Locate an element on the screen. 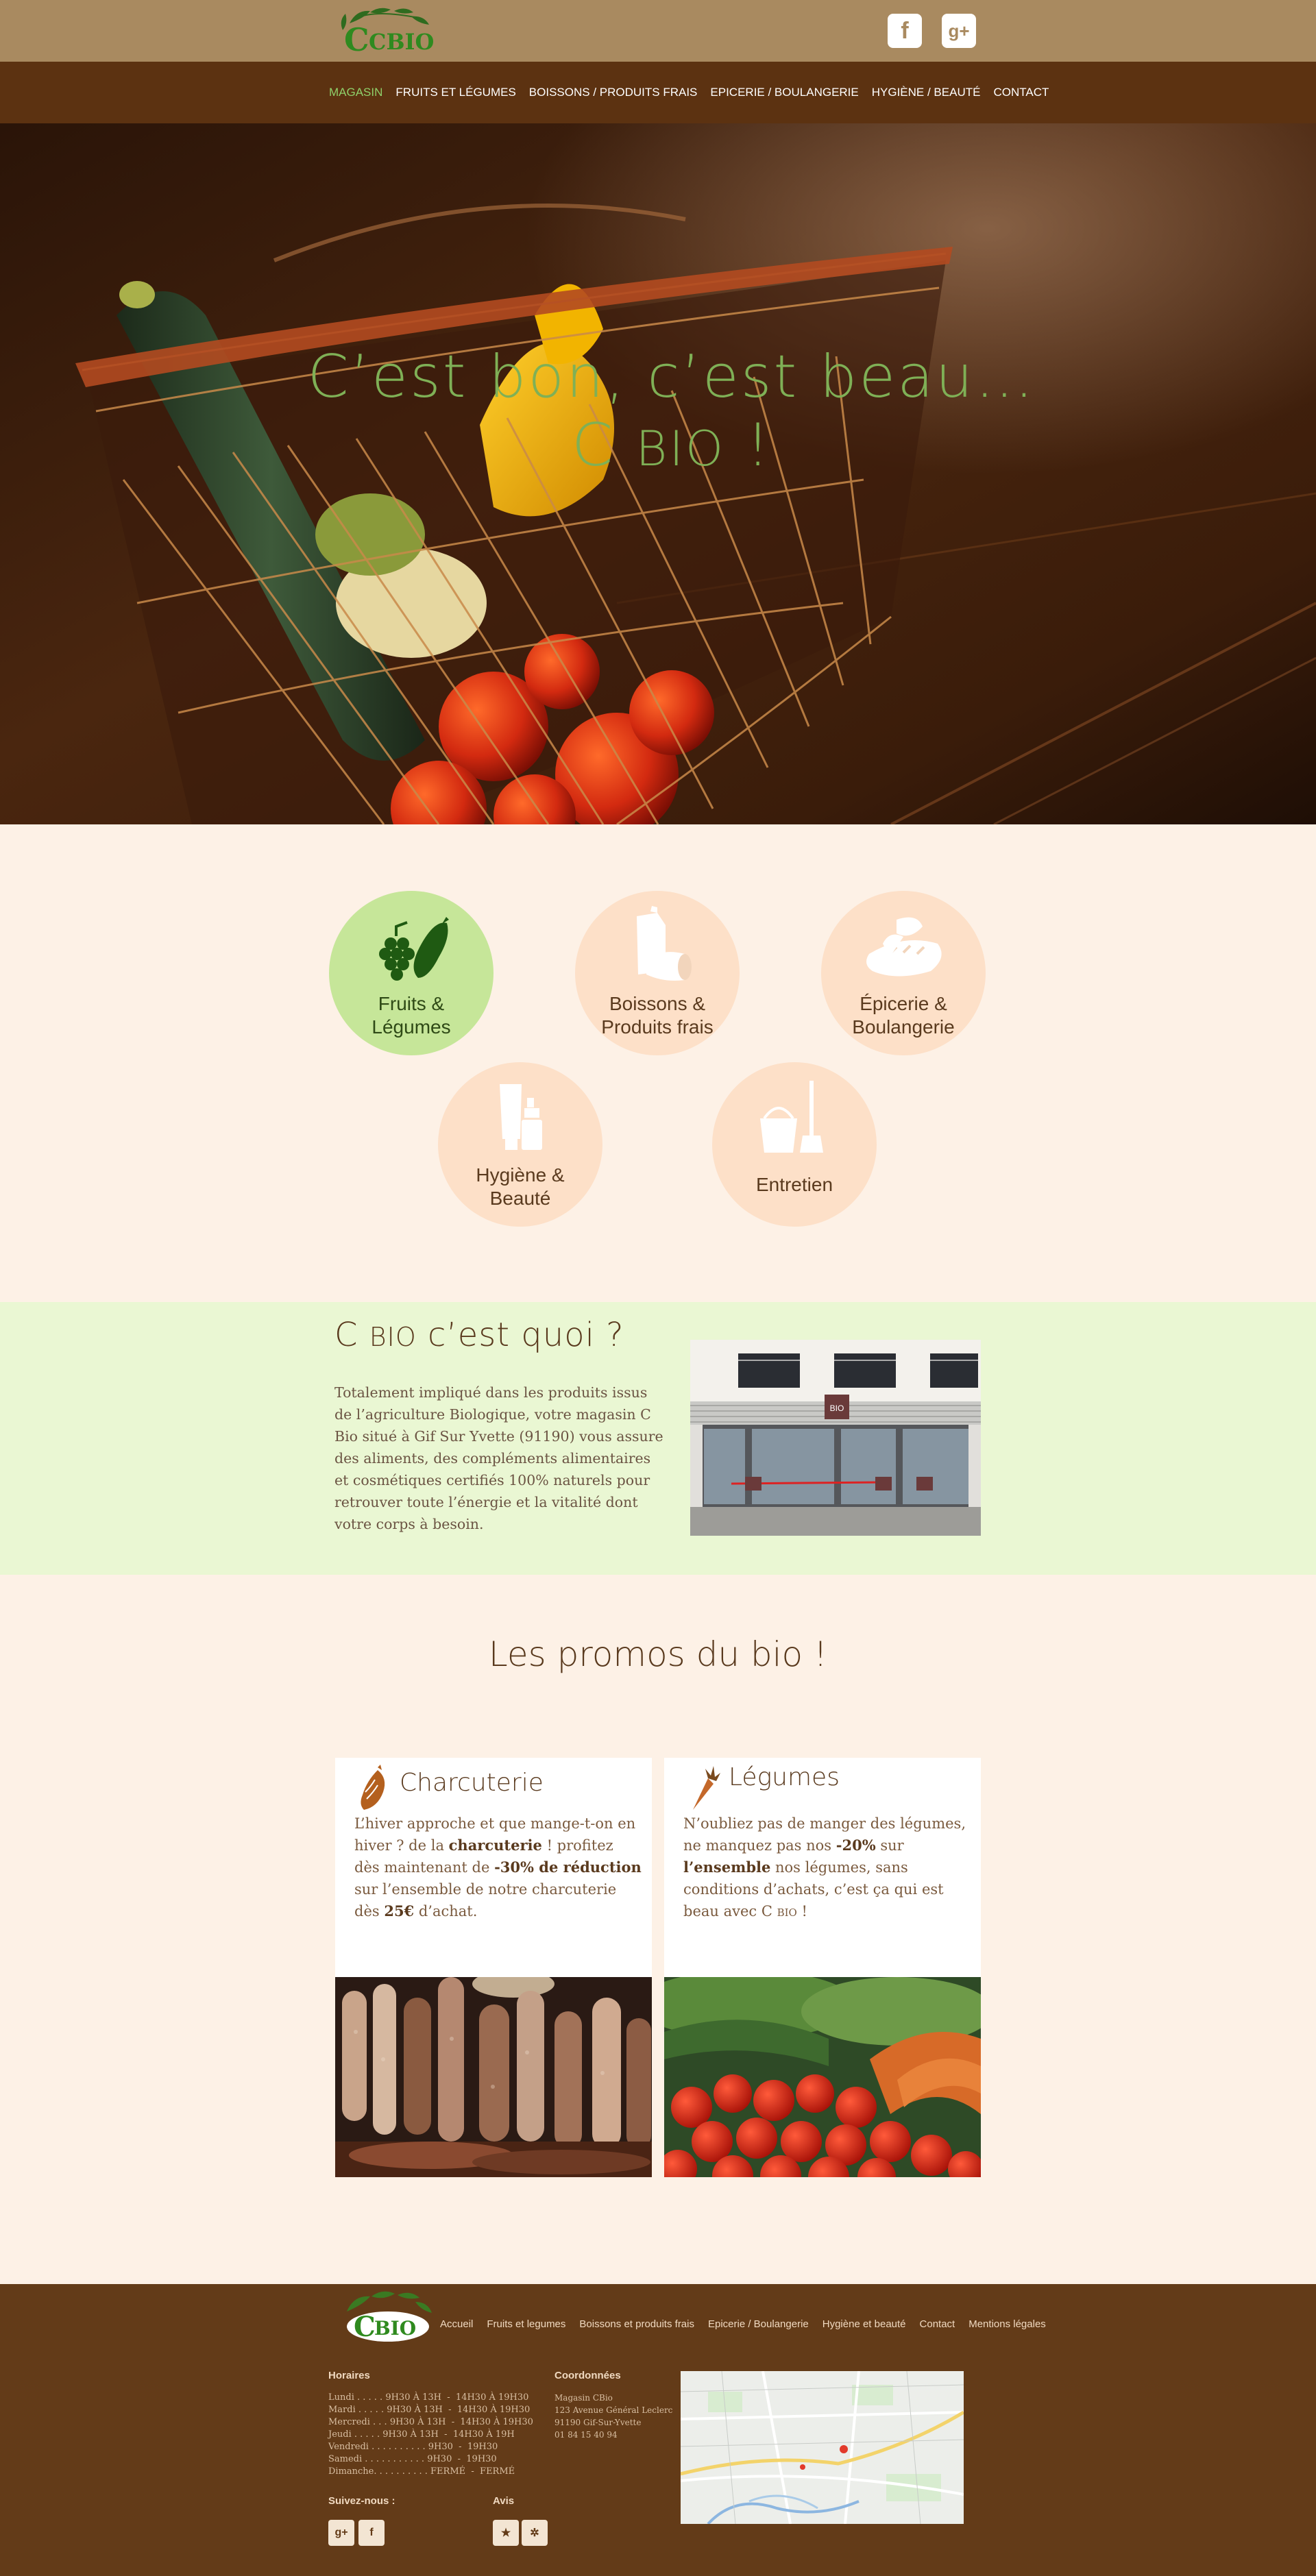 Image resolution: width=1316 pixels, height=2576 pixels. hygiene-icon is located at coordinates (521, 1117).